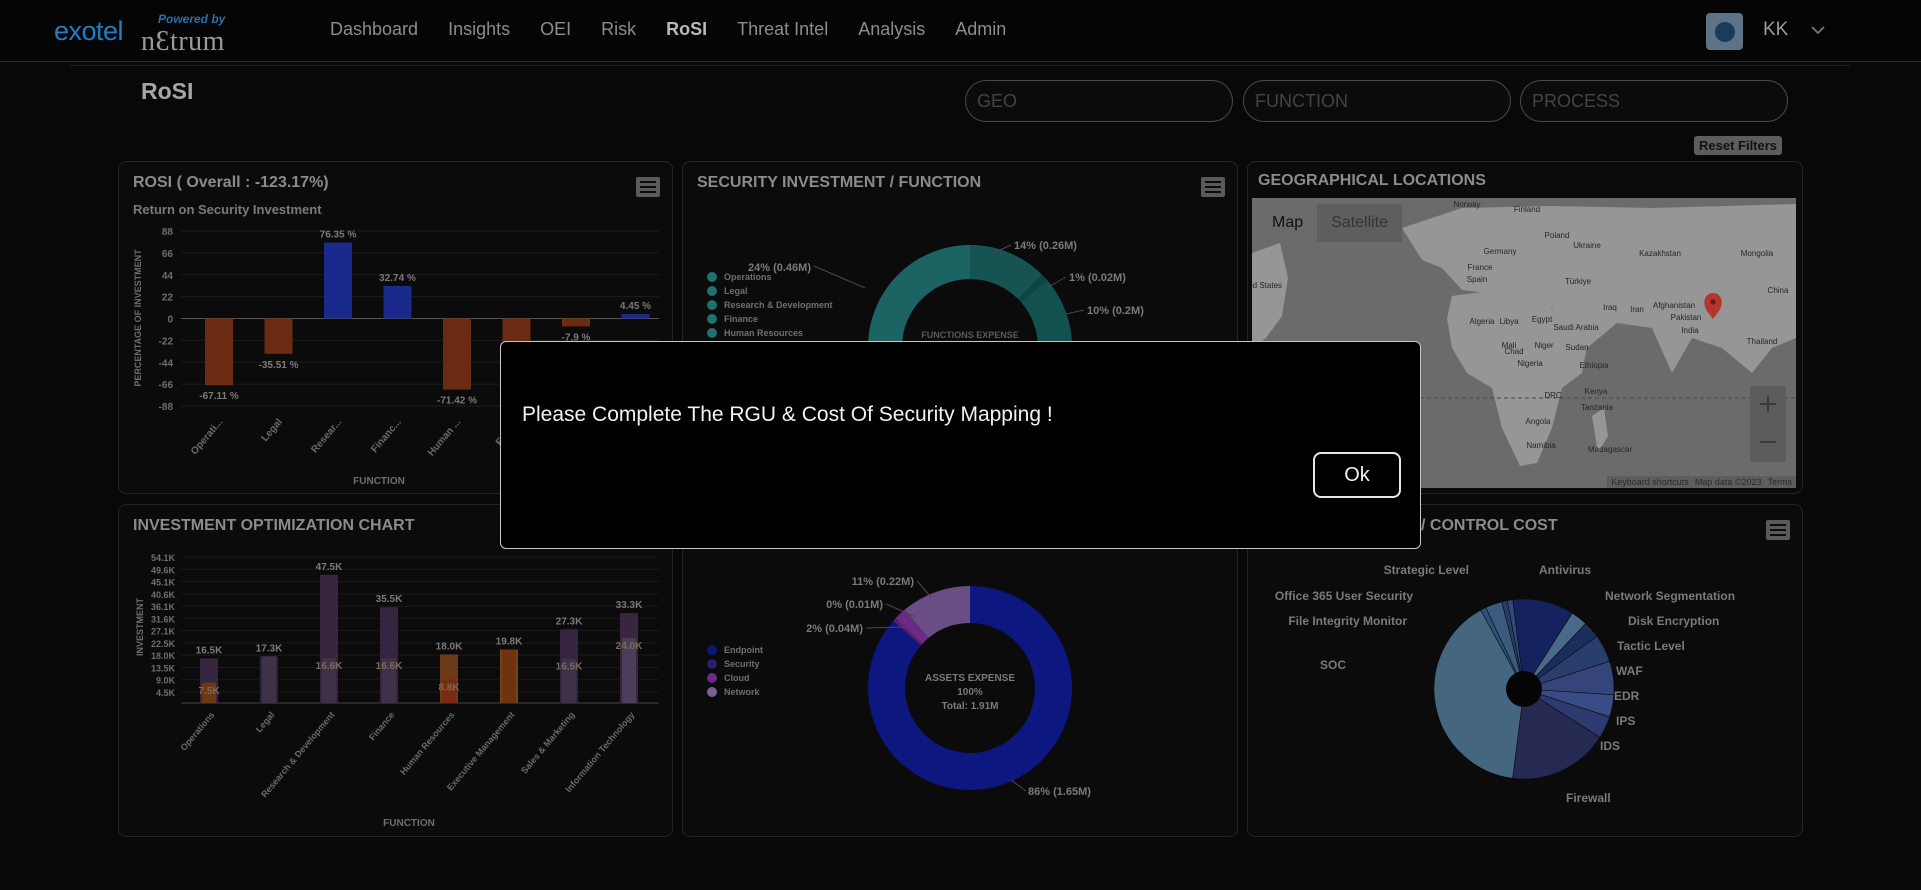 This screenshot has height=890, width=1921. What do you see at coordinates (163, 595) in the screenshot?
I see `y-tick-label: 40.6K` at bounding box center [163, 595].